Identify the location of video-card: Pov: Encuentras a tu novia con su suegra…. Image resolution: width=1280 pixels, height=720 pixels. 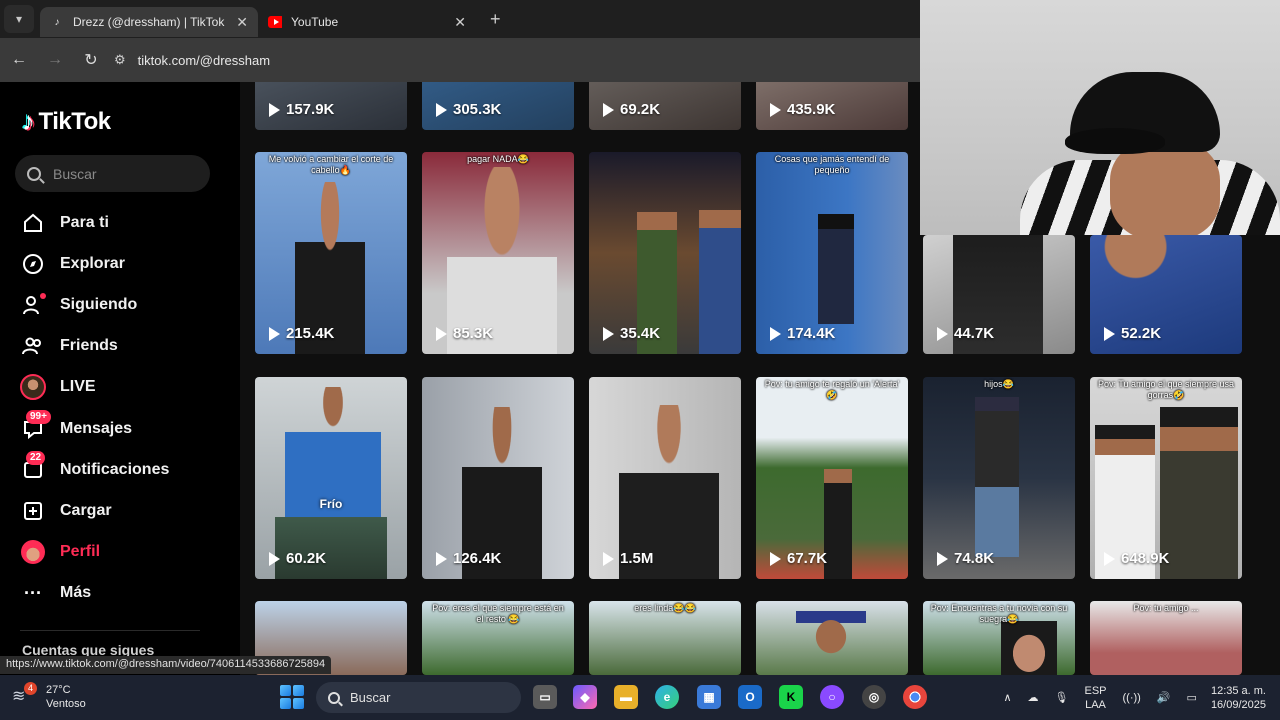
(999, 638).